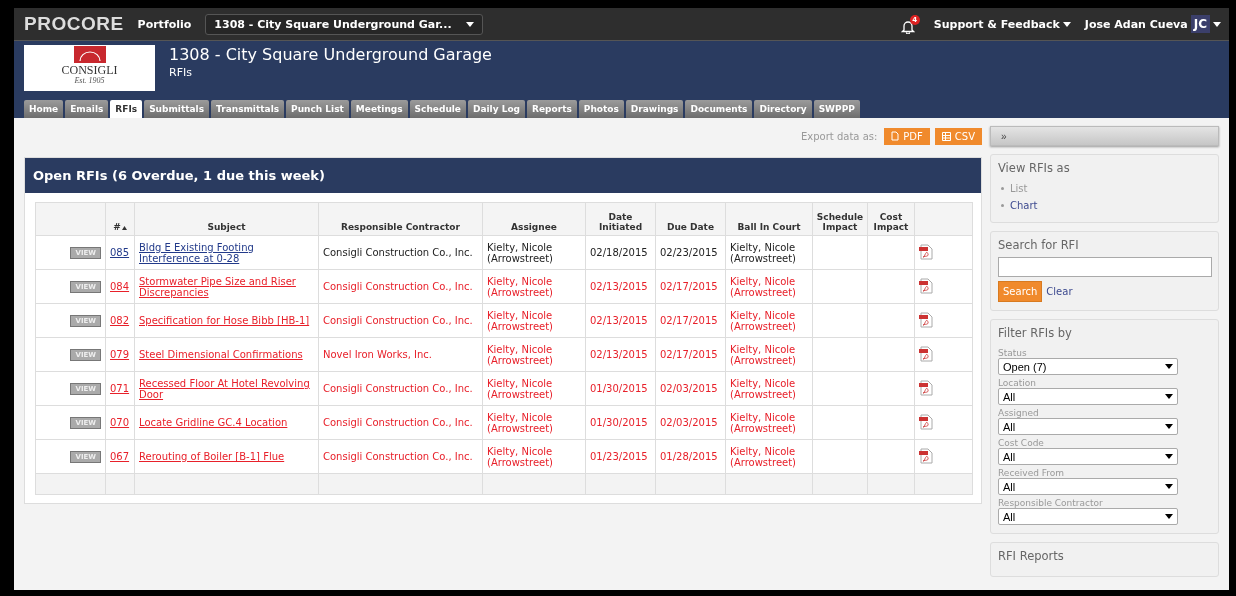  What do you see at coordinates (601, 109) in the screenshot?
I see `nav-tab: Photos` at bounding box center [601, 109].